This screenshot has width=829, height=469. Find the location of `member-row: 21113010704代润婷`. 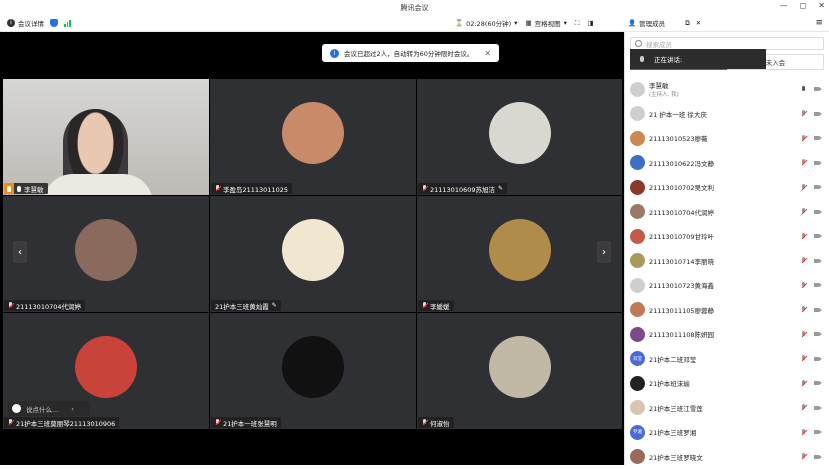

member-row: 21113010704代润婷 is located at coordinates (727, 212).